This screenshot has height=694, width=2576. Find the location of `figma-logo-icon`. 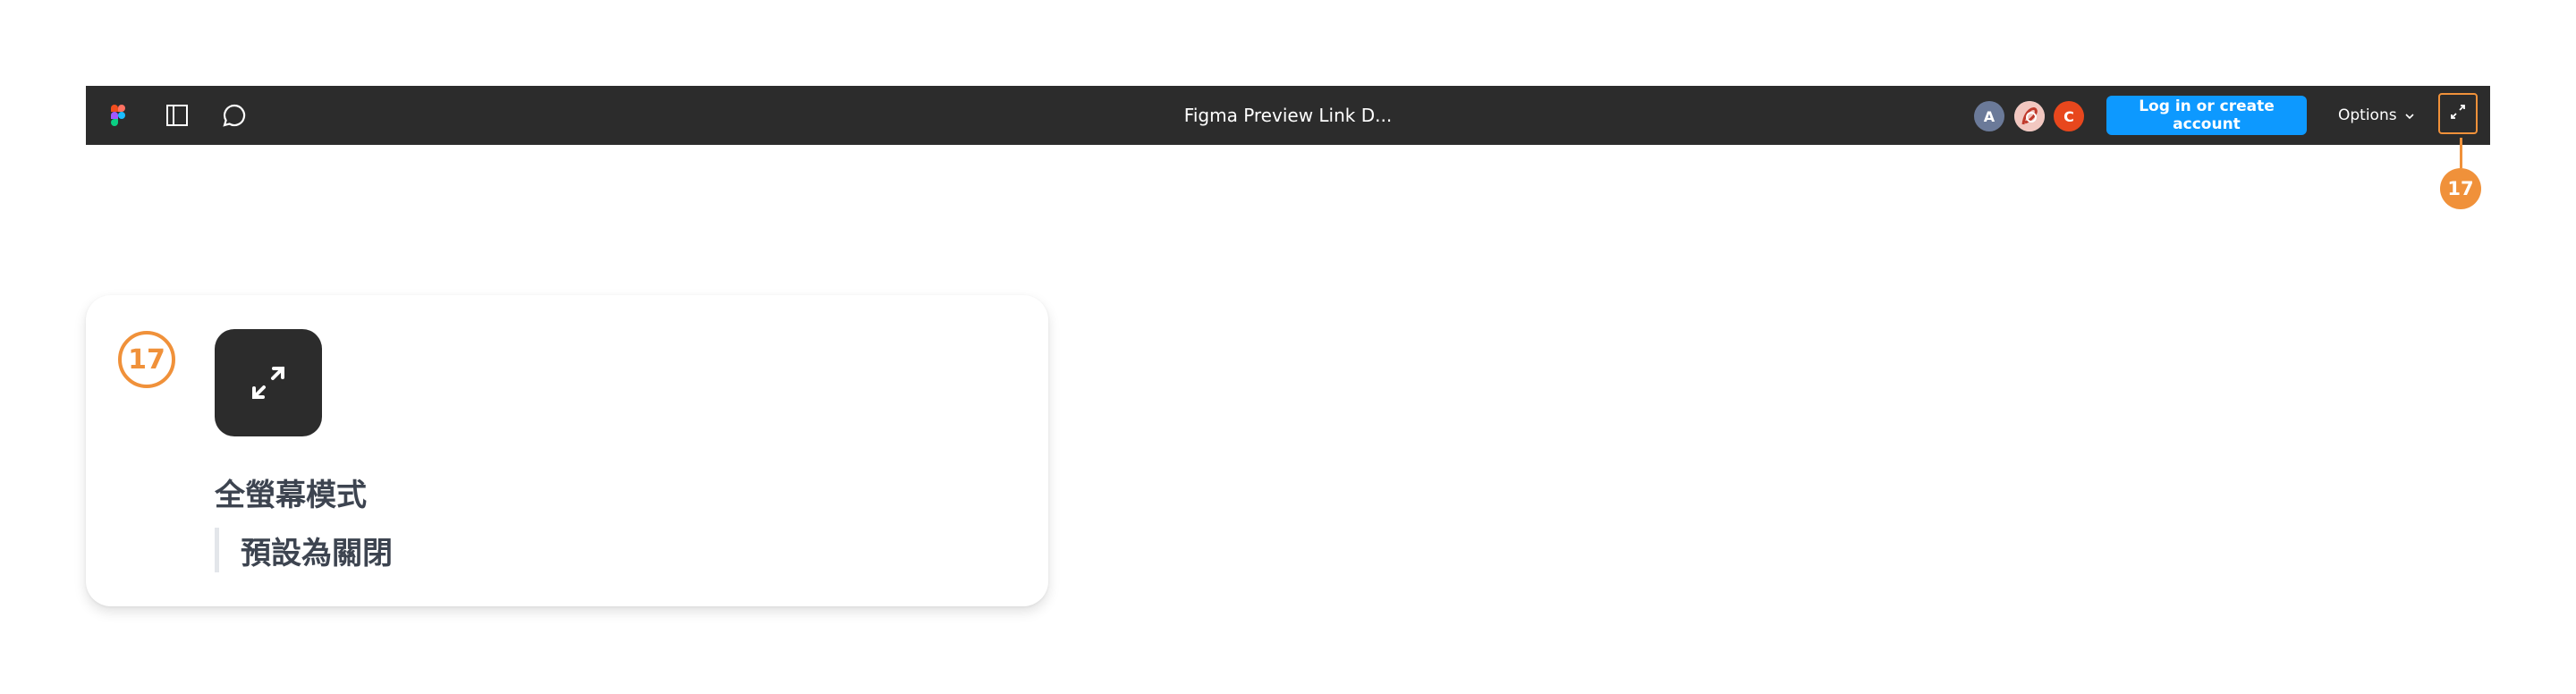

figma-logo-icon is located at coordinates (118, 116).